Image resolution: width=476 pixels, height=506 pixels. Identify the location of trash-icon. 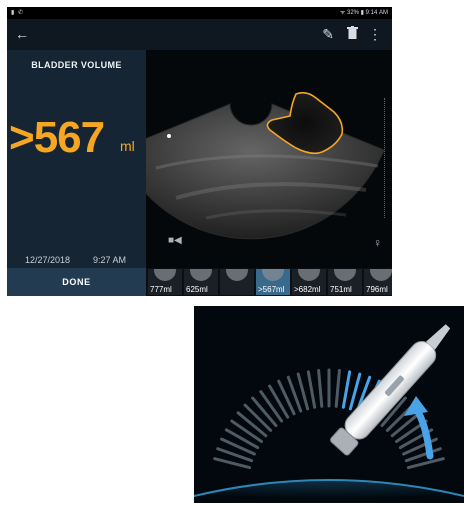
(352, 34).